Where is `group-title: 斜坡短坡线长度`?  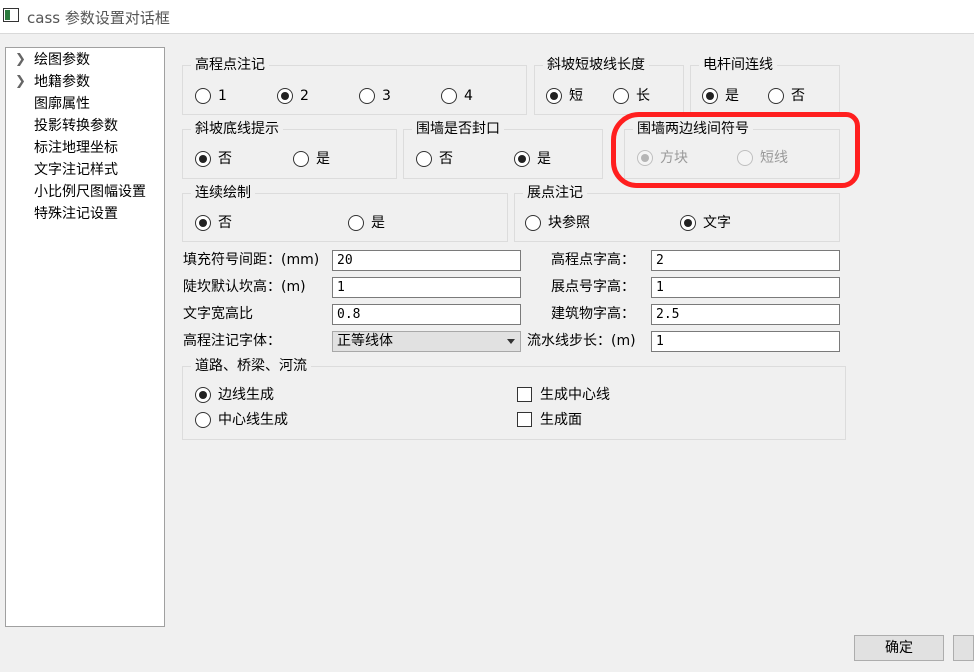 group-title: 斜坡短坡线长度 is located at coordinates (596, 65).